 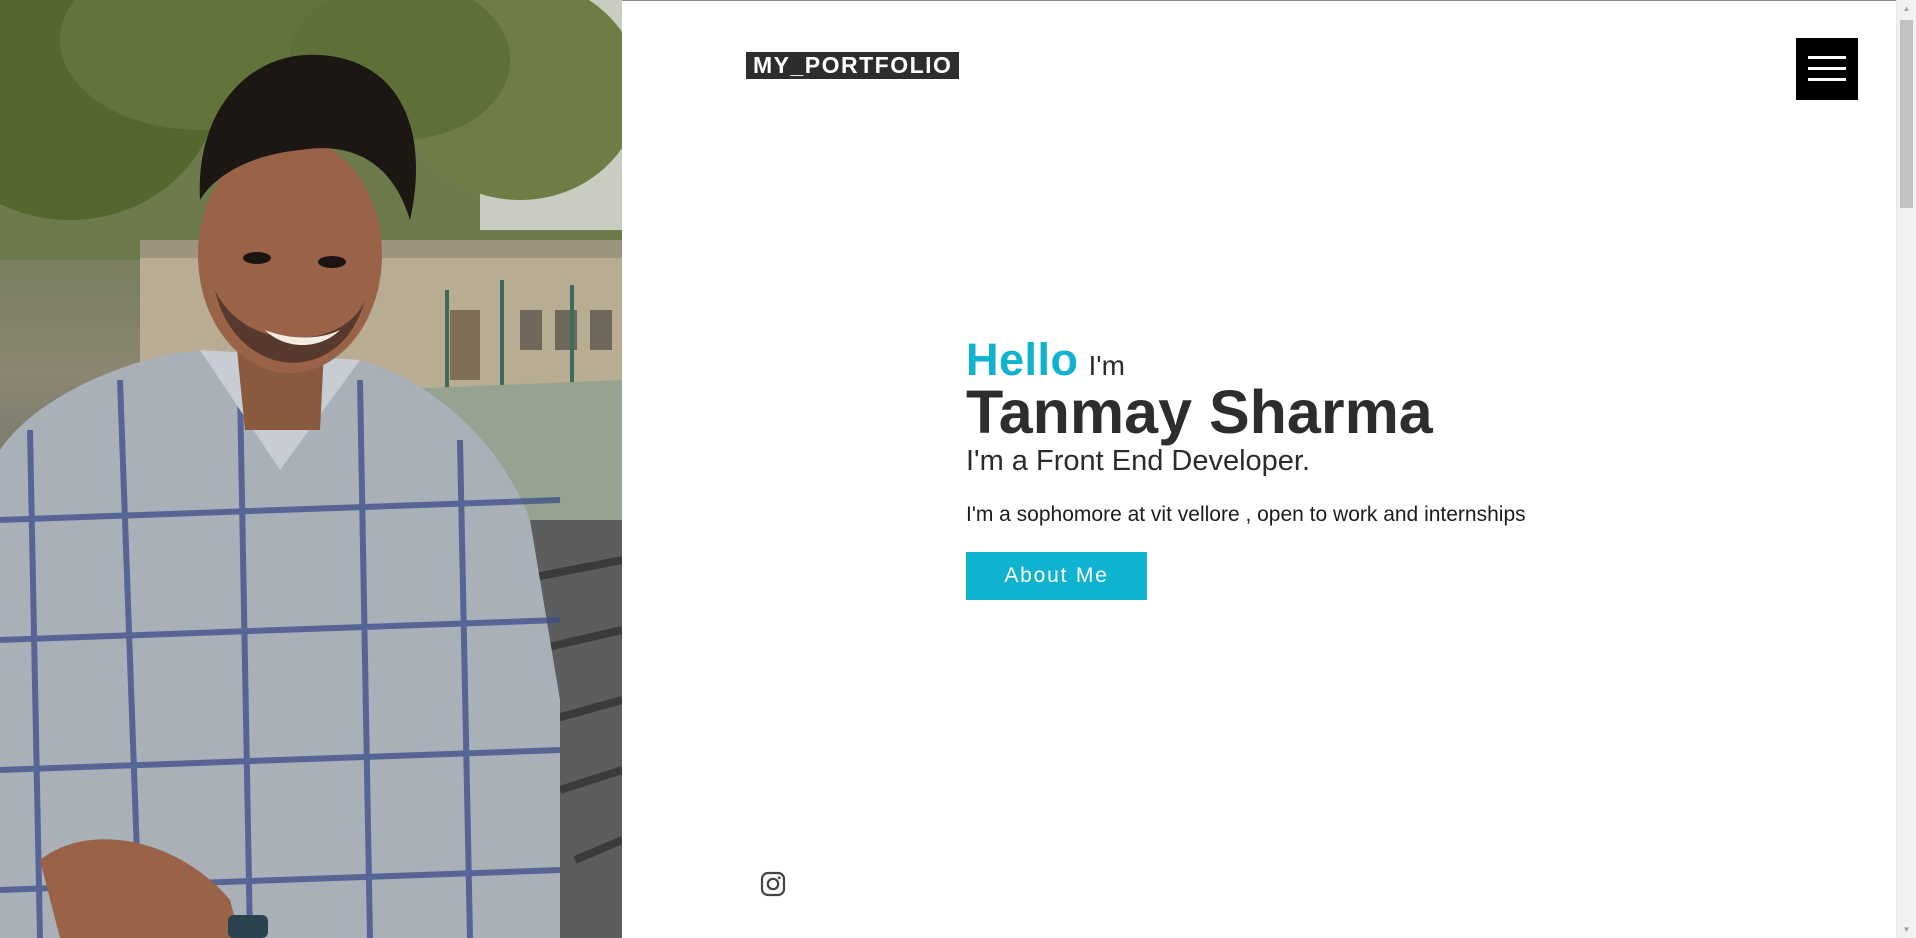 I want to click on greeting: Hello I'm, so click(x=1346, y=359).